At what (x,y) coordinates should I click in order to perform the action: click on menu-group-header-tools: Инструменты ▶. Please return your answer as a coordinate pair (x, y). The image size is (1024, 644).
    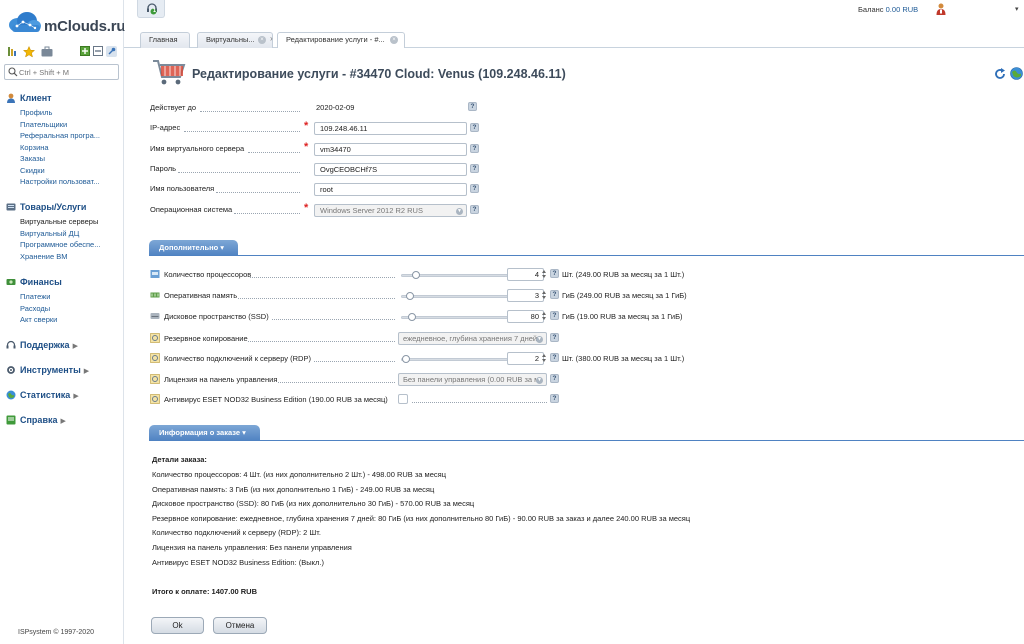
    Looking at the image, I should click on (47, 370).